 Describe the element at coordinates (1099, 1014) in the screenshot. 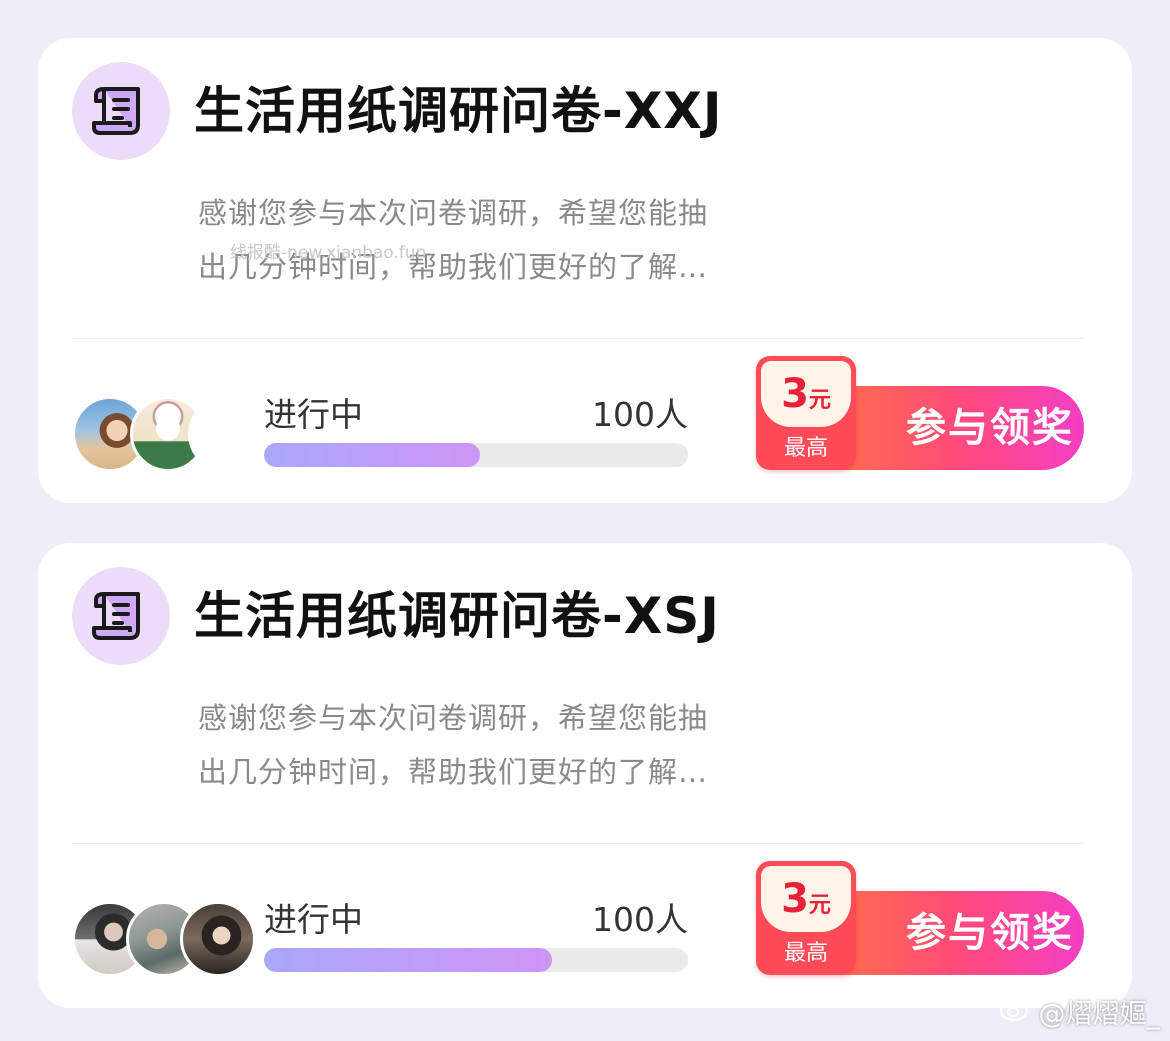

I see `brand-handle: @熠熠嫗_` at that location.